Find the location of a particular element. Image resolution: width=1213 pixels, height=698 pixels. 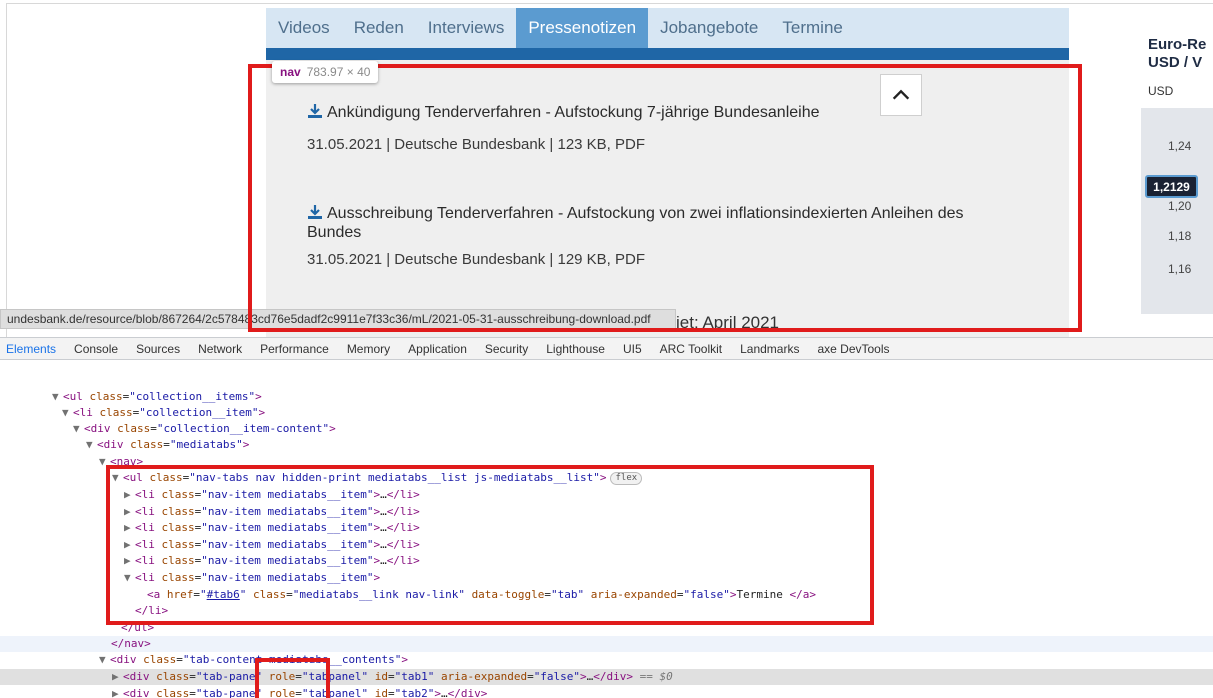

tab-videos: Videos is located at coordinates (304, 28).